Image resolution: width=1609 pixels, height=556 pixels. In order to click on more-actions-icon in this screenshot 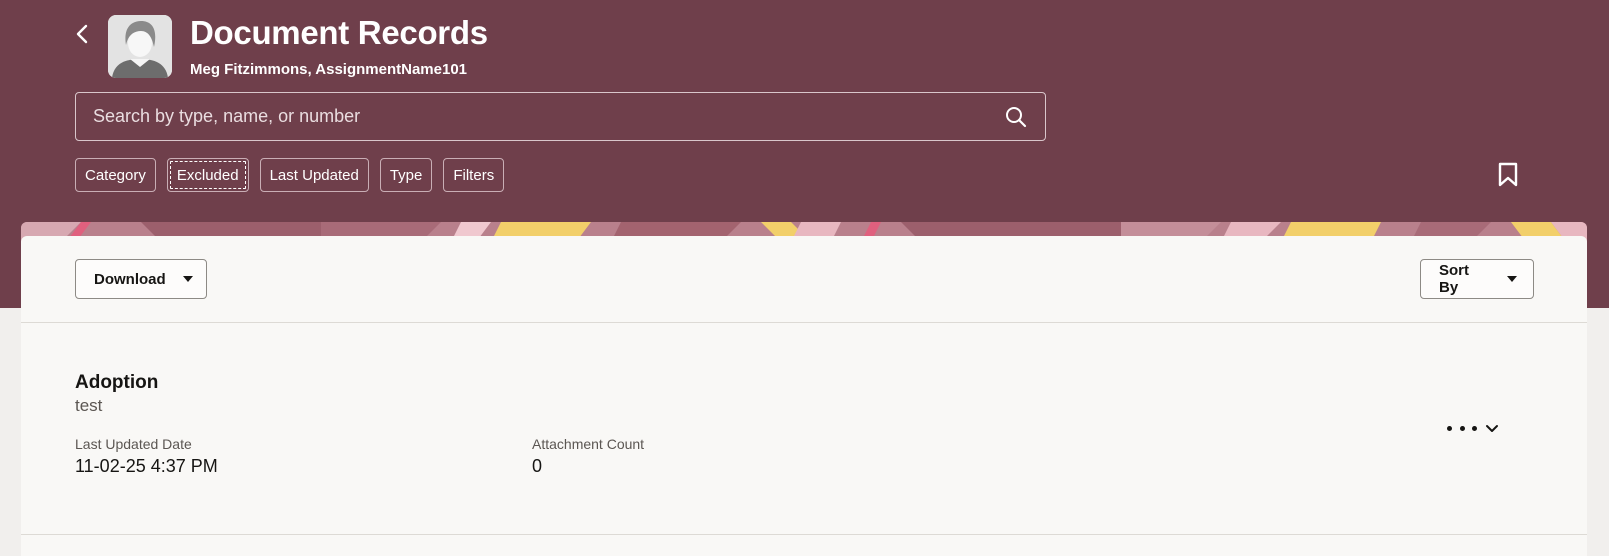, I will do `click(1462, 428)`.